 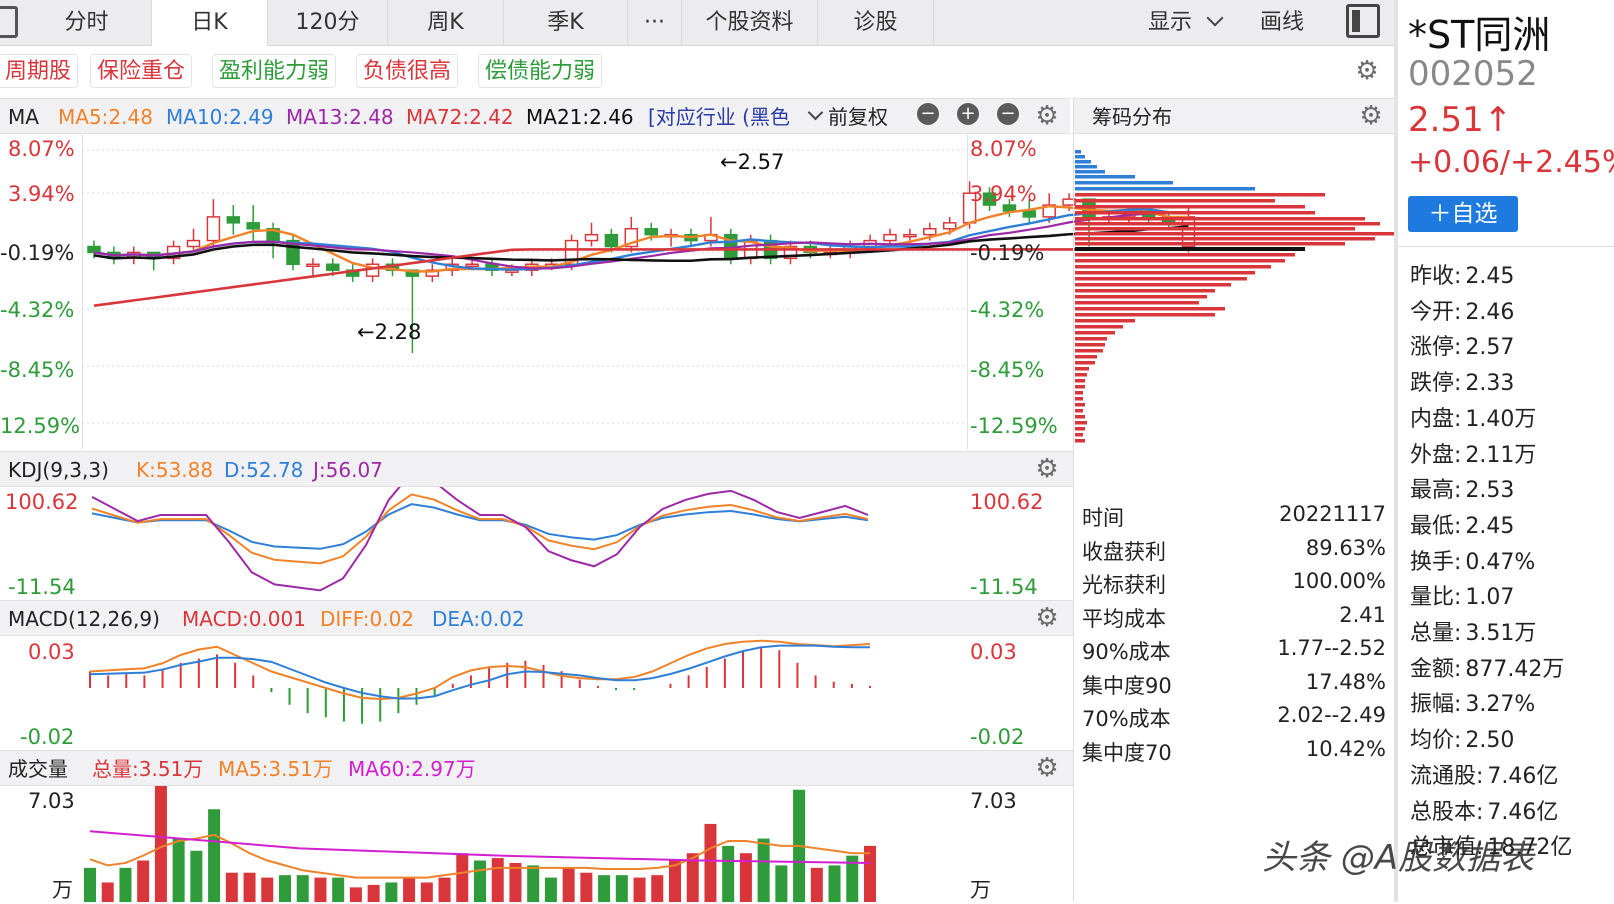 I want to click on quote-value: 1.07, so click(x=1490, y=598).